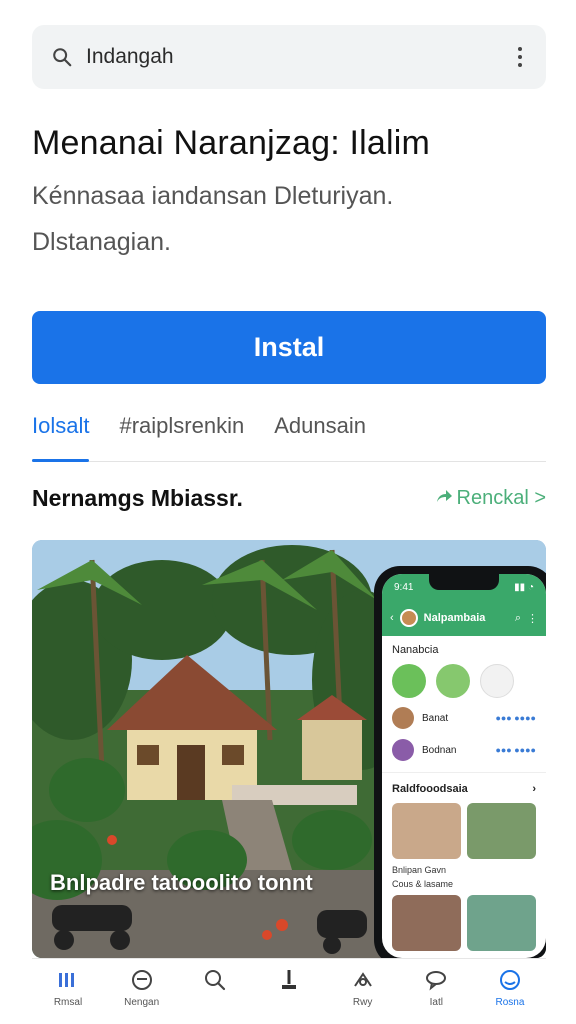  Describe the element at coordinates (215, 995) in the screenshot. I see `nav-search` at that location.